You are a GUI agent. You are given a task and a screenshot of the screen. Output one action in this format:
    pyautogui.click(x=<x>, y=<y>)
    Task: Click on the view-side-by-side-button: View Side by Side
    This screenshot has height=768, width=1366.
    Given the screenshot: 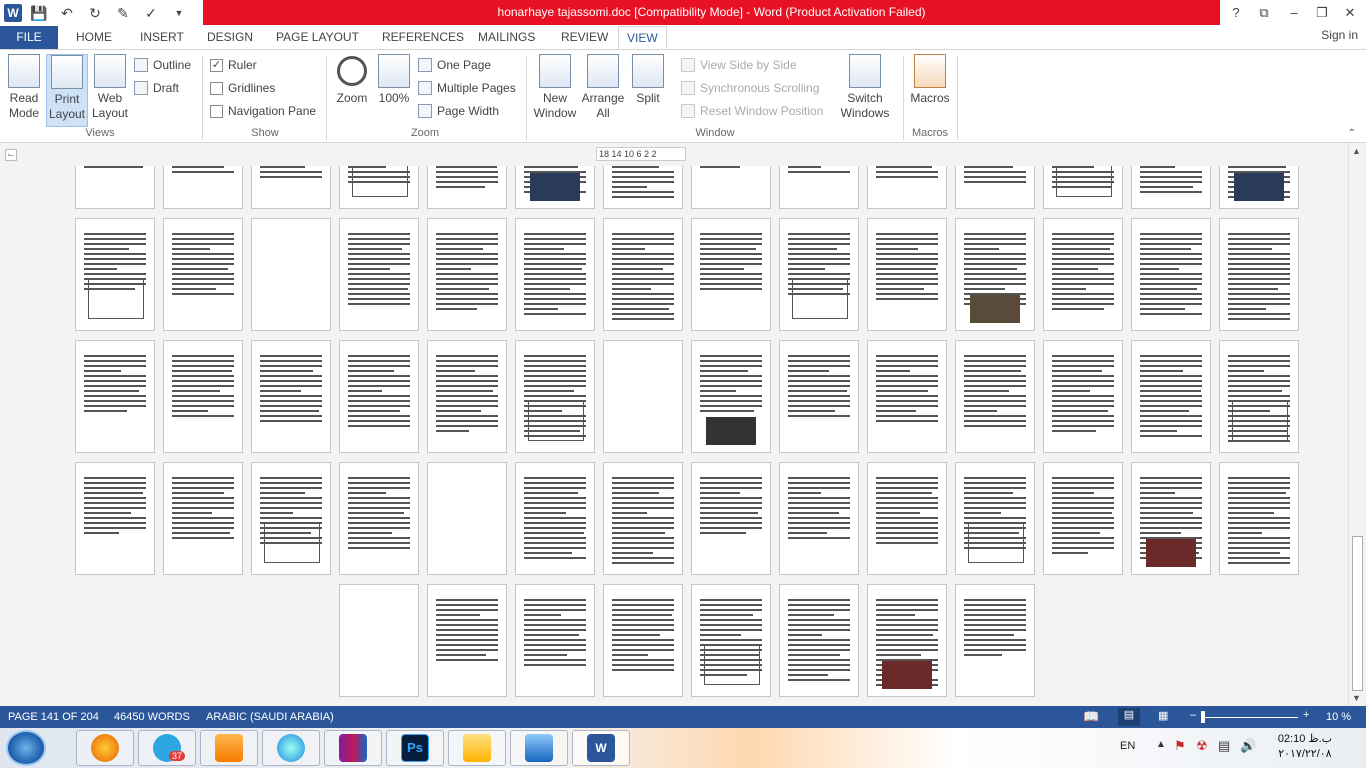 What is the action you would take?
    pyautogui.click(x=739, y=65)
    